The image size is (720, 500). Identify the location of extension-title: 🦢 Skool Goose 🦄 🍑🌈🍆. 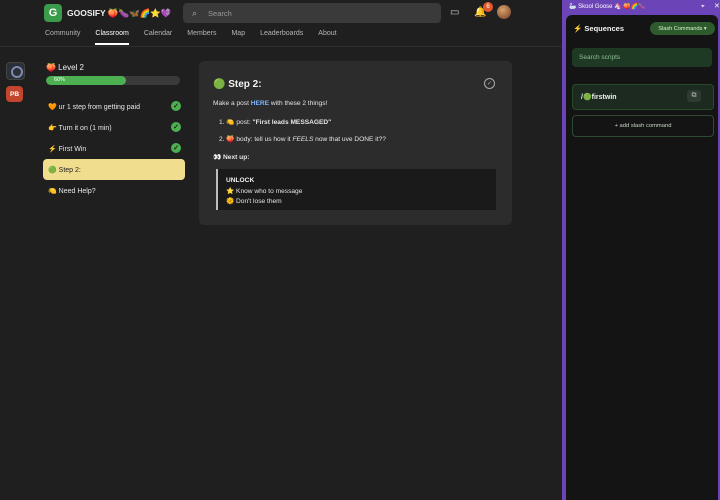
(607, 7).